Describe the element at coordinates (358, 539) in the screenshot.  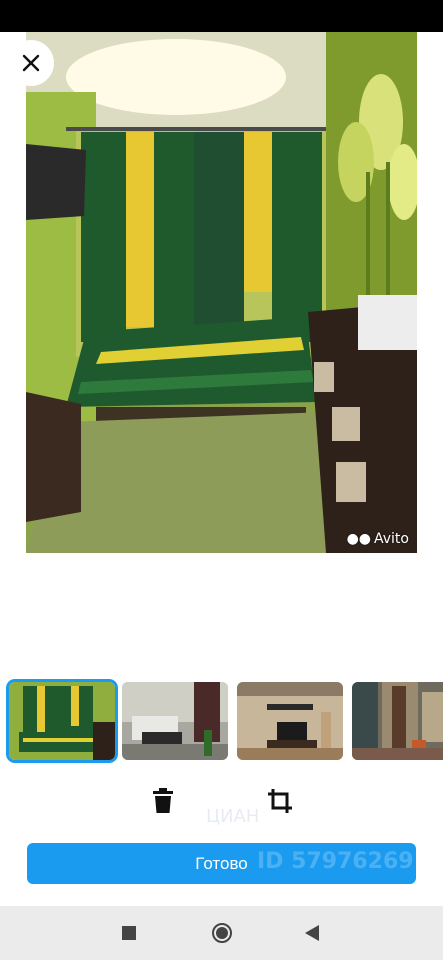
I see `avito-logo-icon: ●●` at that location.